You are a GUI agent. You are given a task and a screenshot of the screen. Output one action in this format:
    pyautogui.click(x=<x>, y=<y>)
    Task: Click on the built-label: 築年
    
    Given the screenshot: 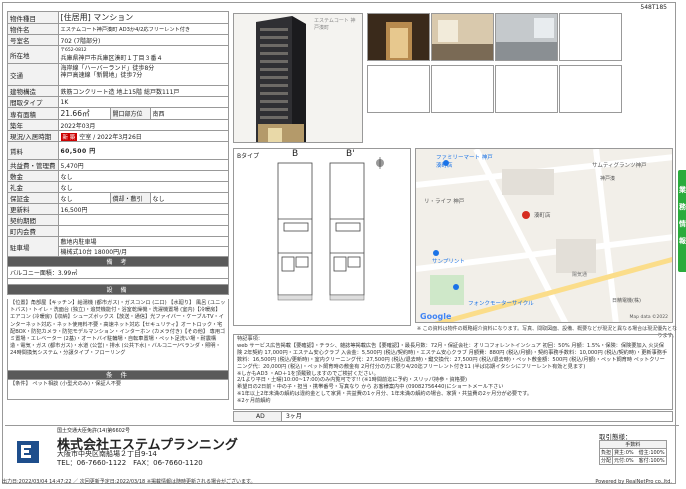 What is the action you would take?
    pyautogui.click(x=33, y=125)
    